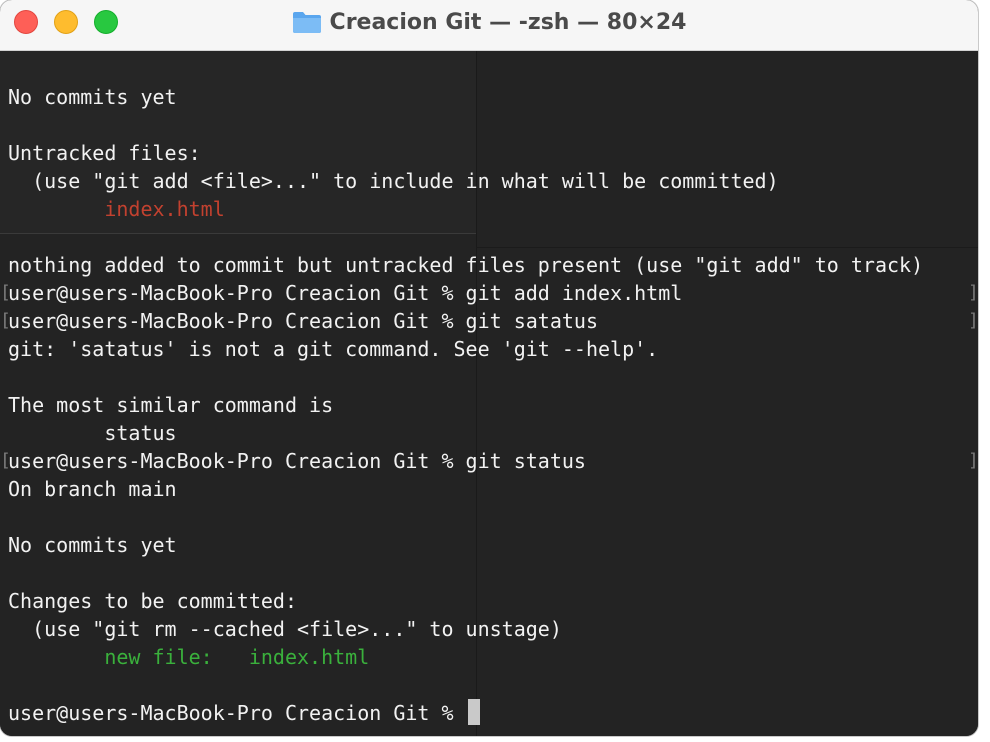 The height and width of the screenshot is (742, 990). Describe the element at coordinates (104, 153) in the screenshot. I see `terminal-line-text: Untracked files:` at that location.